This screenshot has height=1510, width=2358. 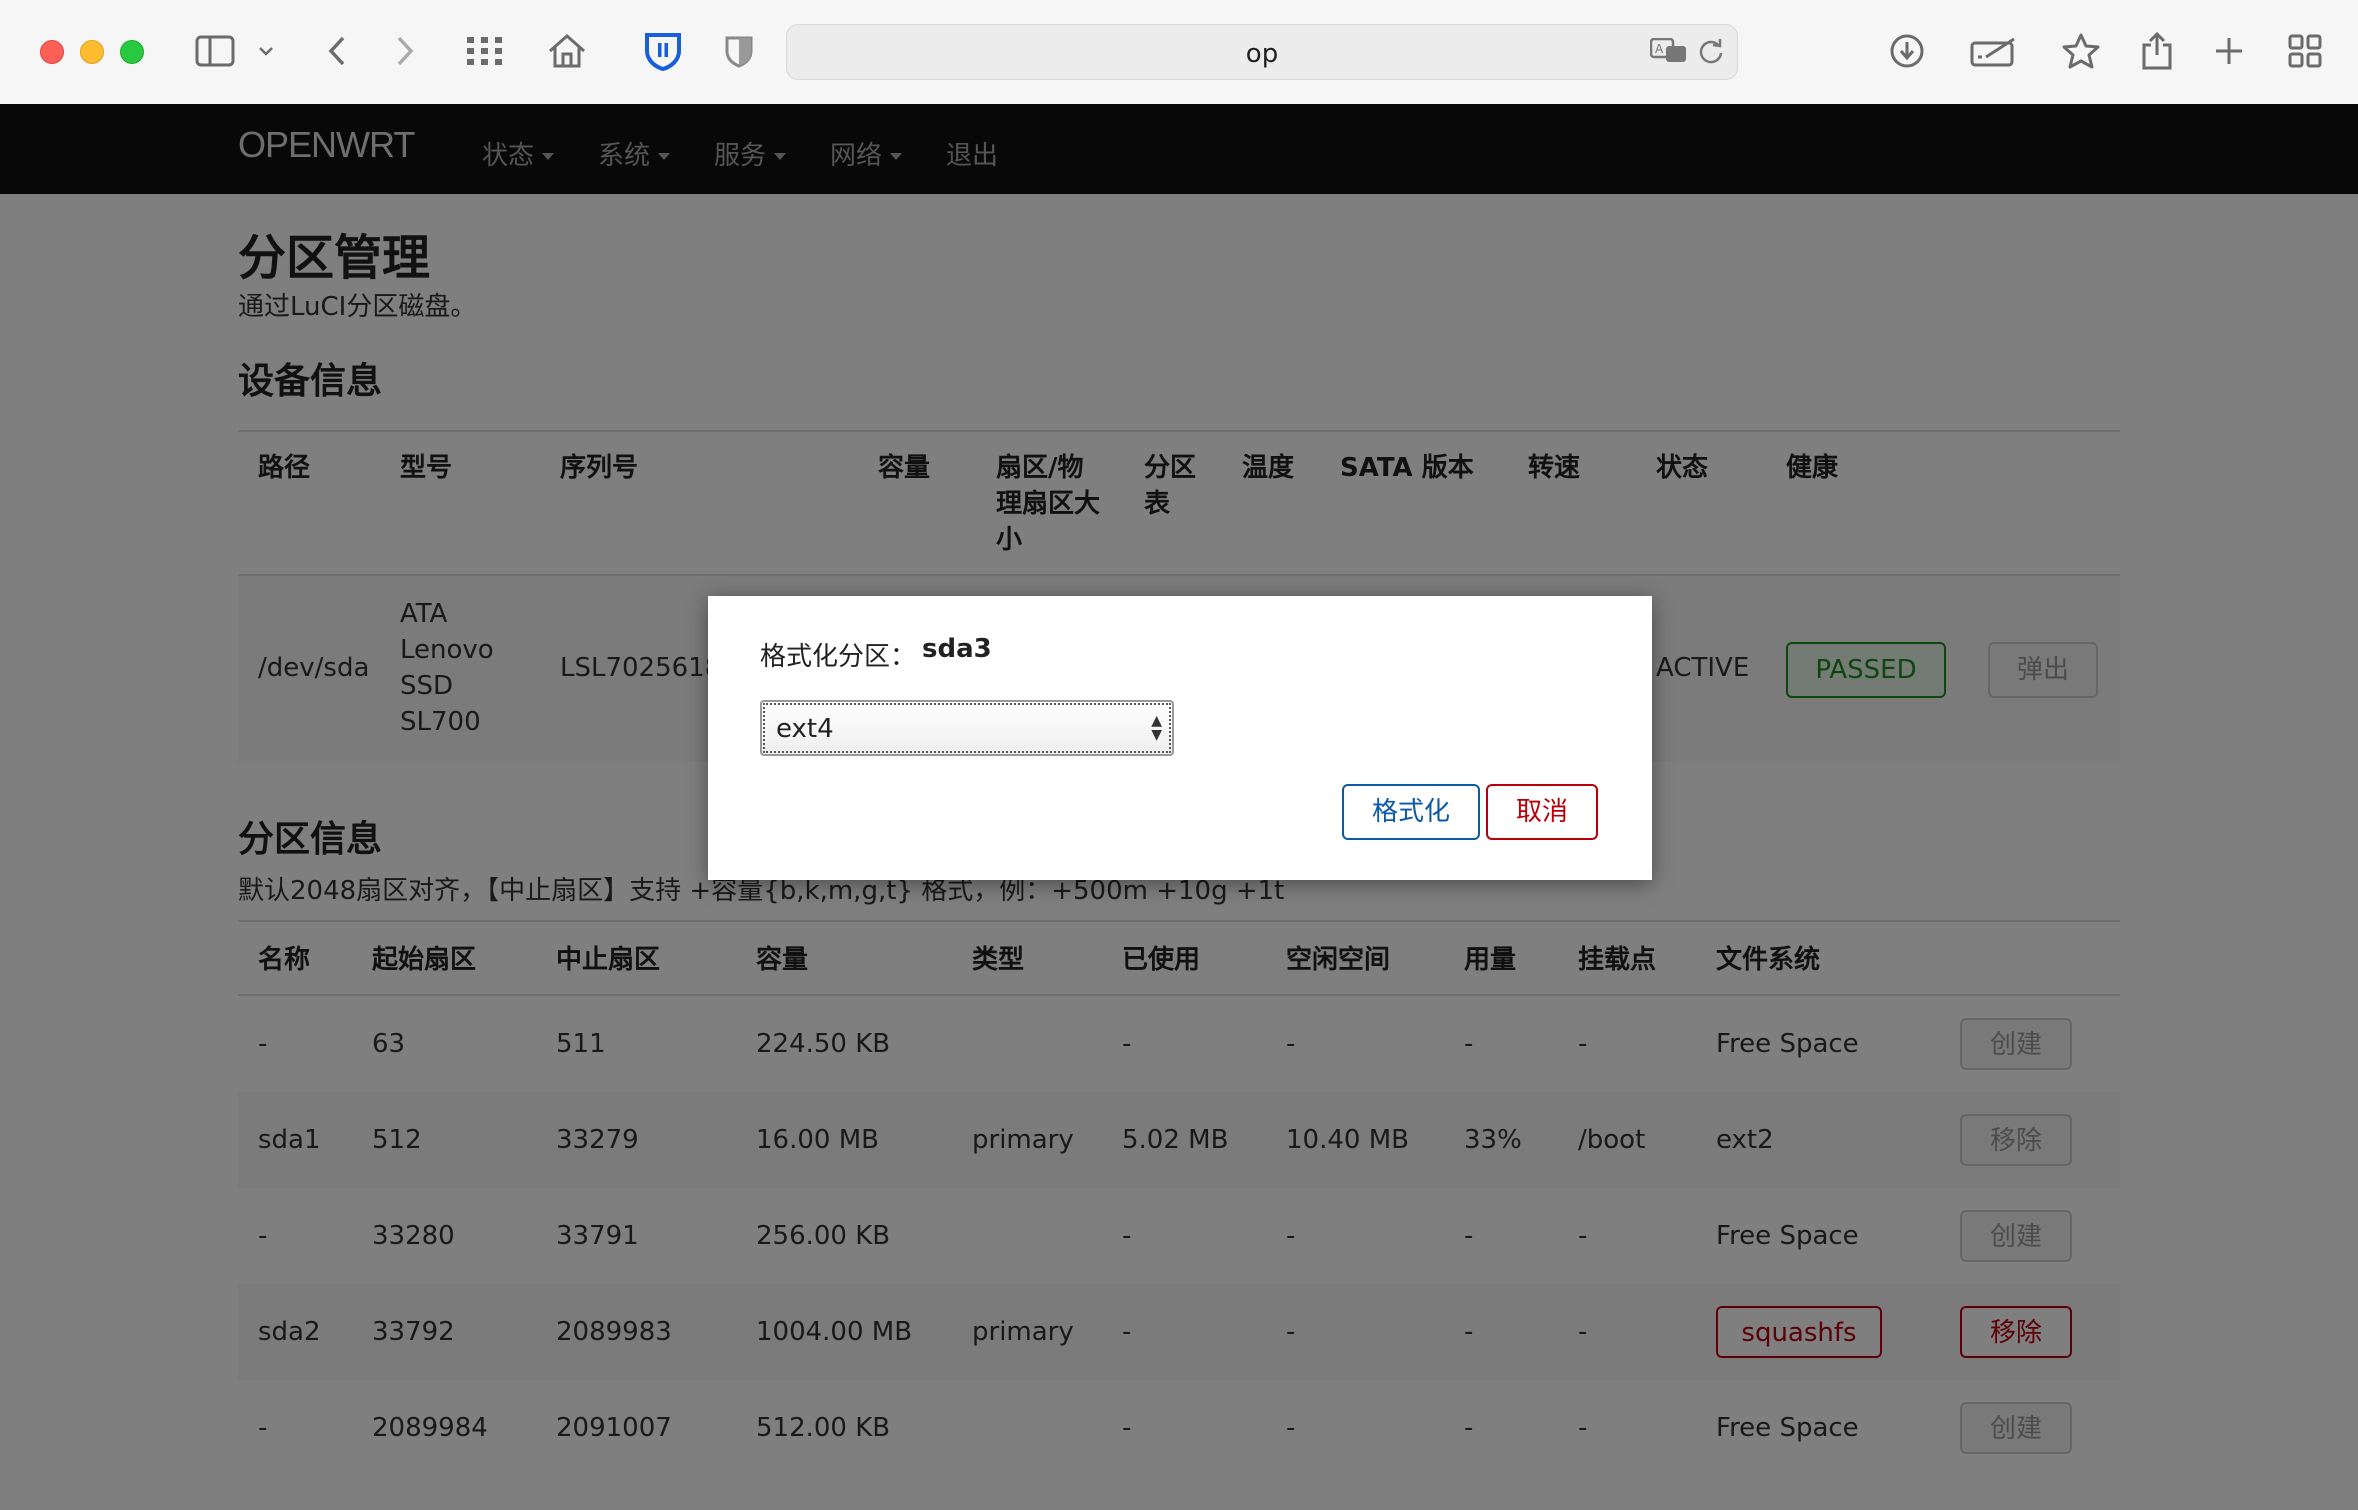 I want to click on address-bar: op A, so click(x=1262, y=52).